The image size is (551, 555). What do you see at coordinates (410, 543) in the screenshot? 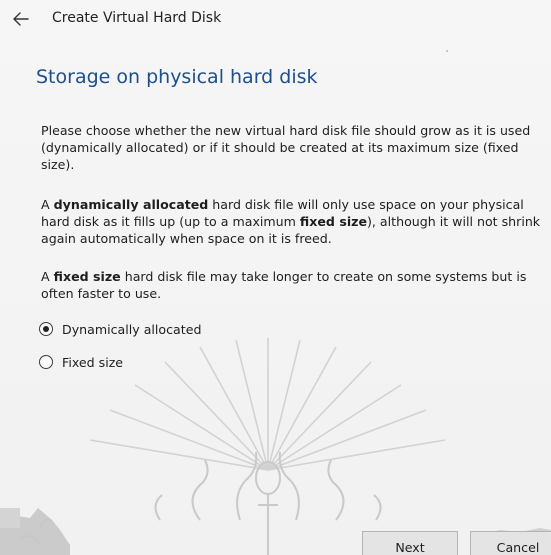
I see `next-button: Next` at bounding box center [410, 543].